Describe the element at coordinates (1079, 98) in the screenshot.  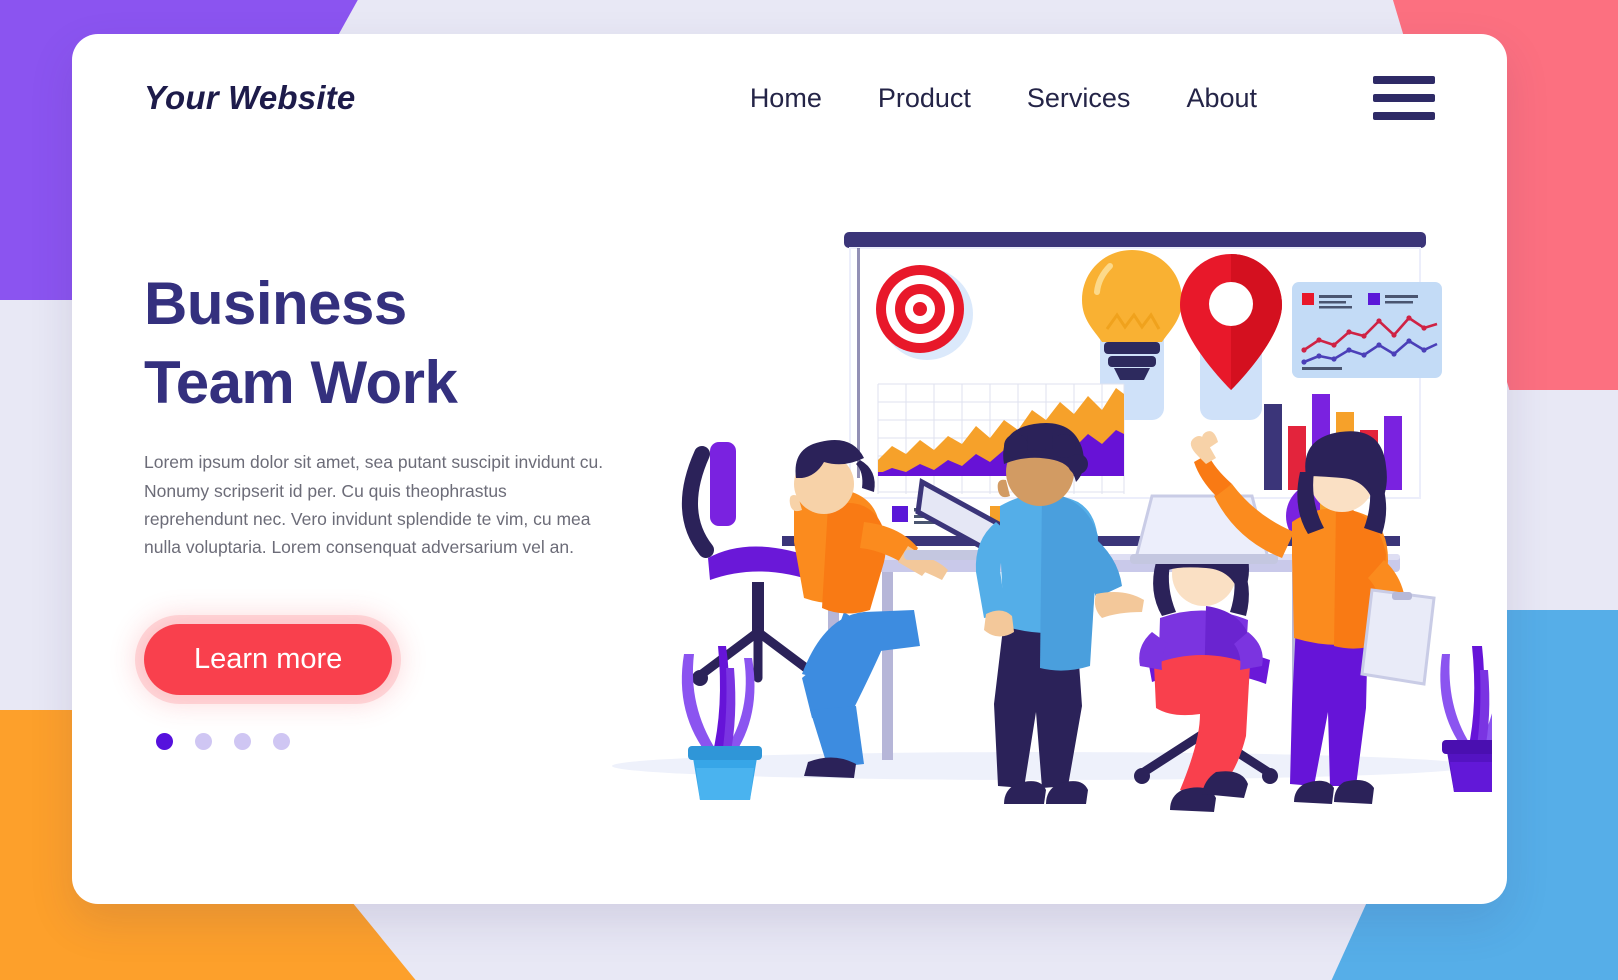
I see `nav-item-services: Services` at that location.